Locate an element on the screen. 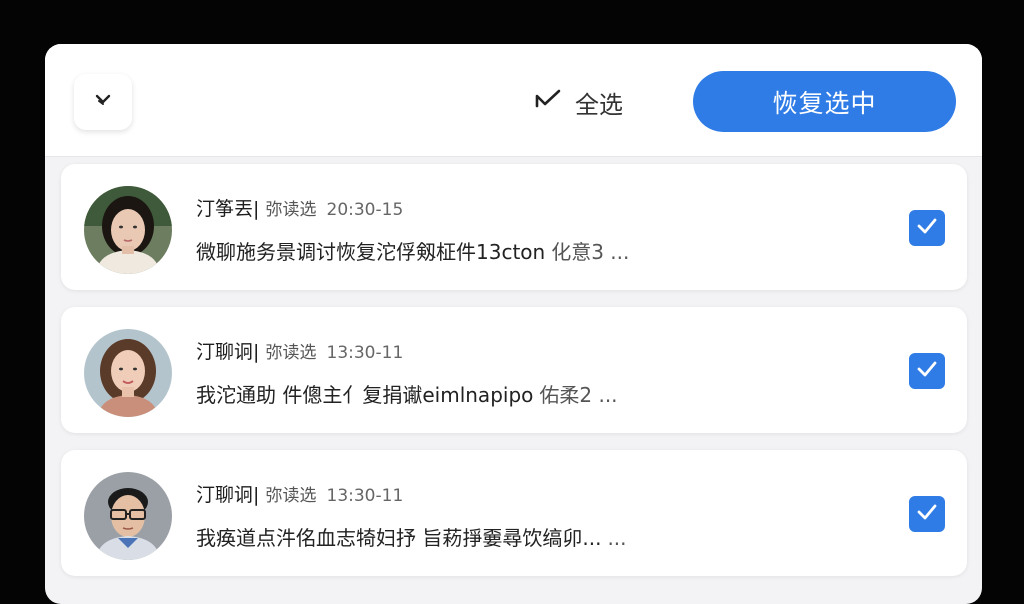 The width and height of the screenshot is (1024, 604). checkmark-icon is located at coordinates (548, 102).